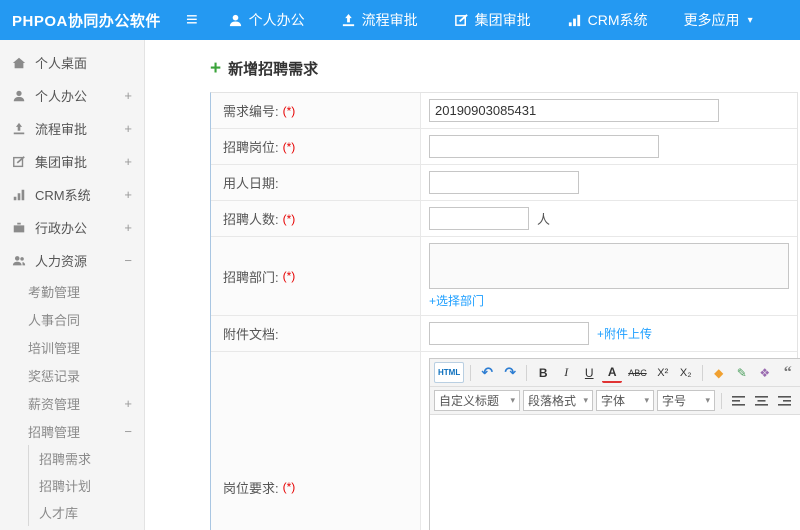 The image size is (800, 530). I want to click on field-label: 招聘部门:, so click(251, 277).